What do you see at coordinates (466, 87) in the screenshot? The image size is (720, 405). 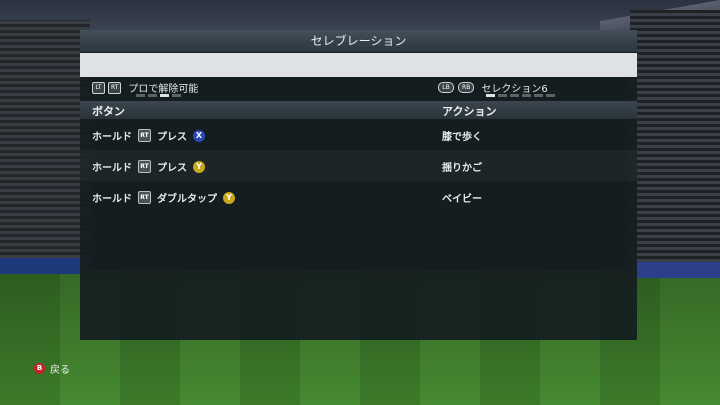 I see `rb-button-icon: RB` at bounding box center [466, 87].